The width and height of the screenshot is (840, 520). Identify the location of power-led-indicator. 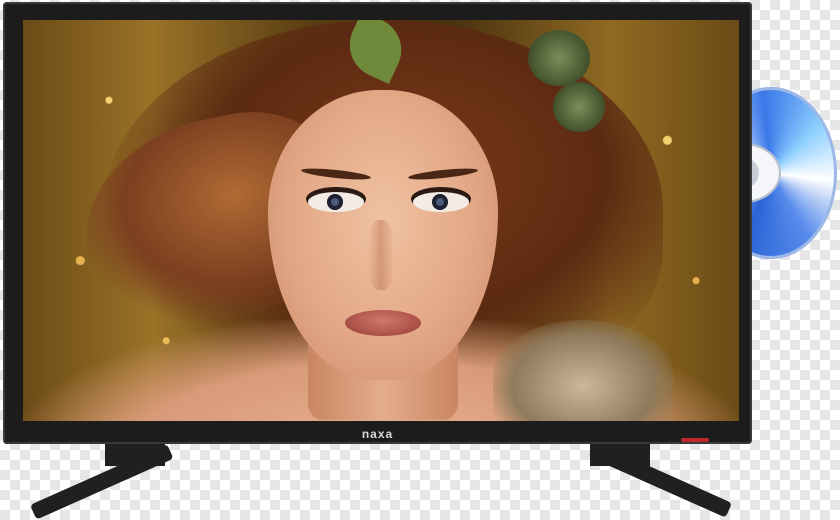
(695, 440).